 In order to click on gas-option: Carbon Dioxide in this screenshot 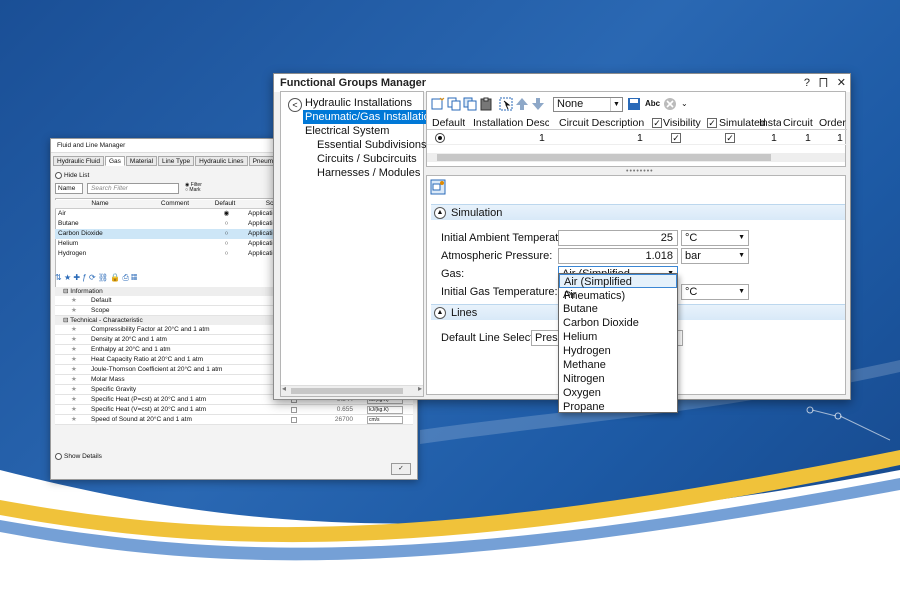, I will do `click(618, 323)`.